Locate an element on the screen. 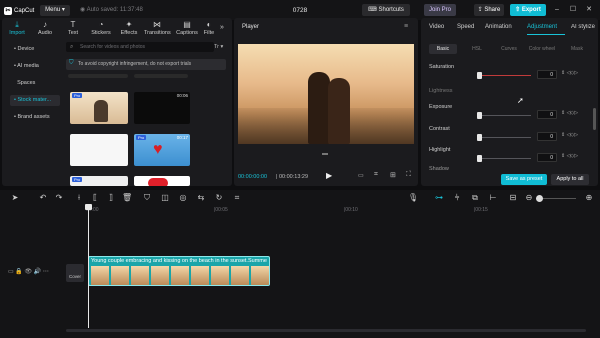 The image size is (600, 338). exposure-knob is located at coordinates (479, 115).